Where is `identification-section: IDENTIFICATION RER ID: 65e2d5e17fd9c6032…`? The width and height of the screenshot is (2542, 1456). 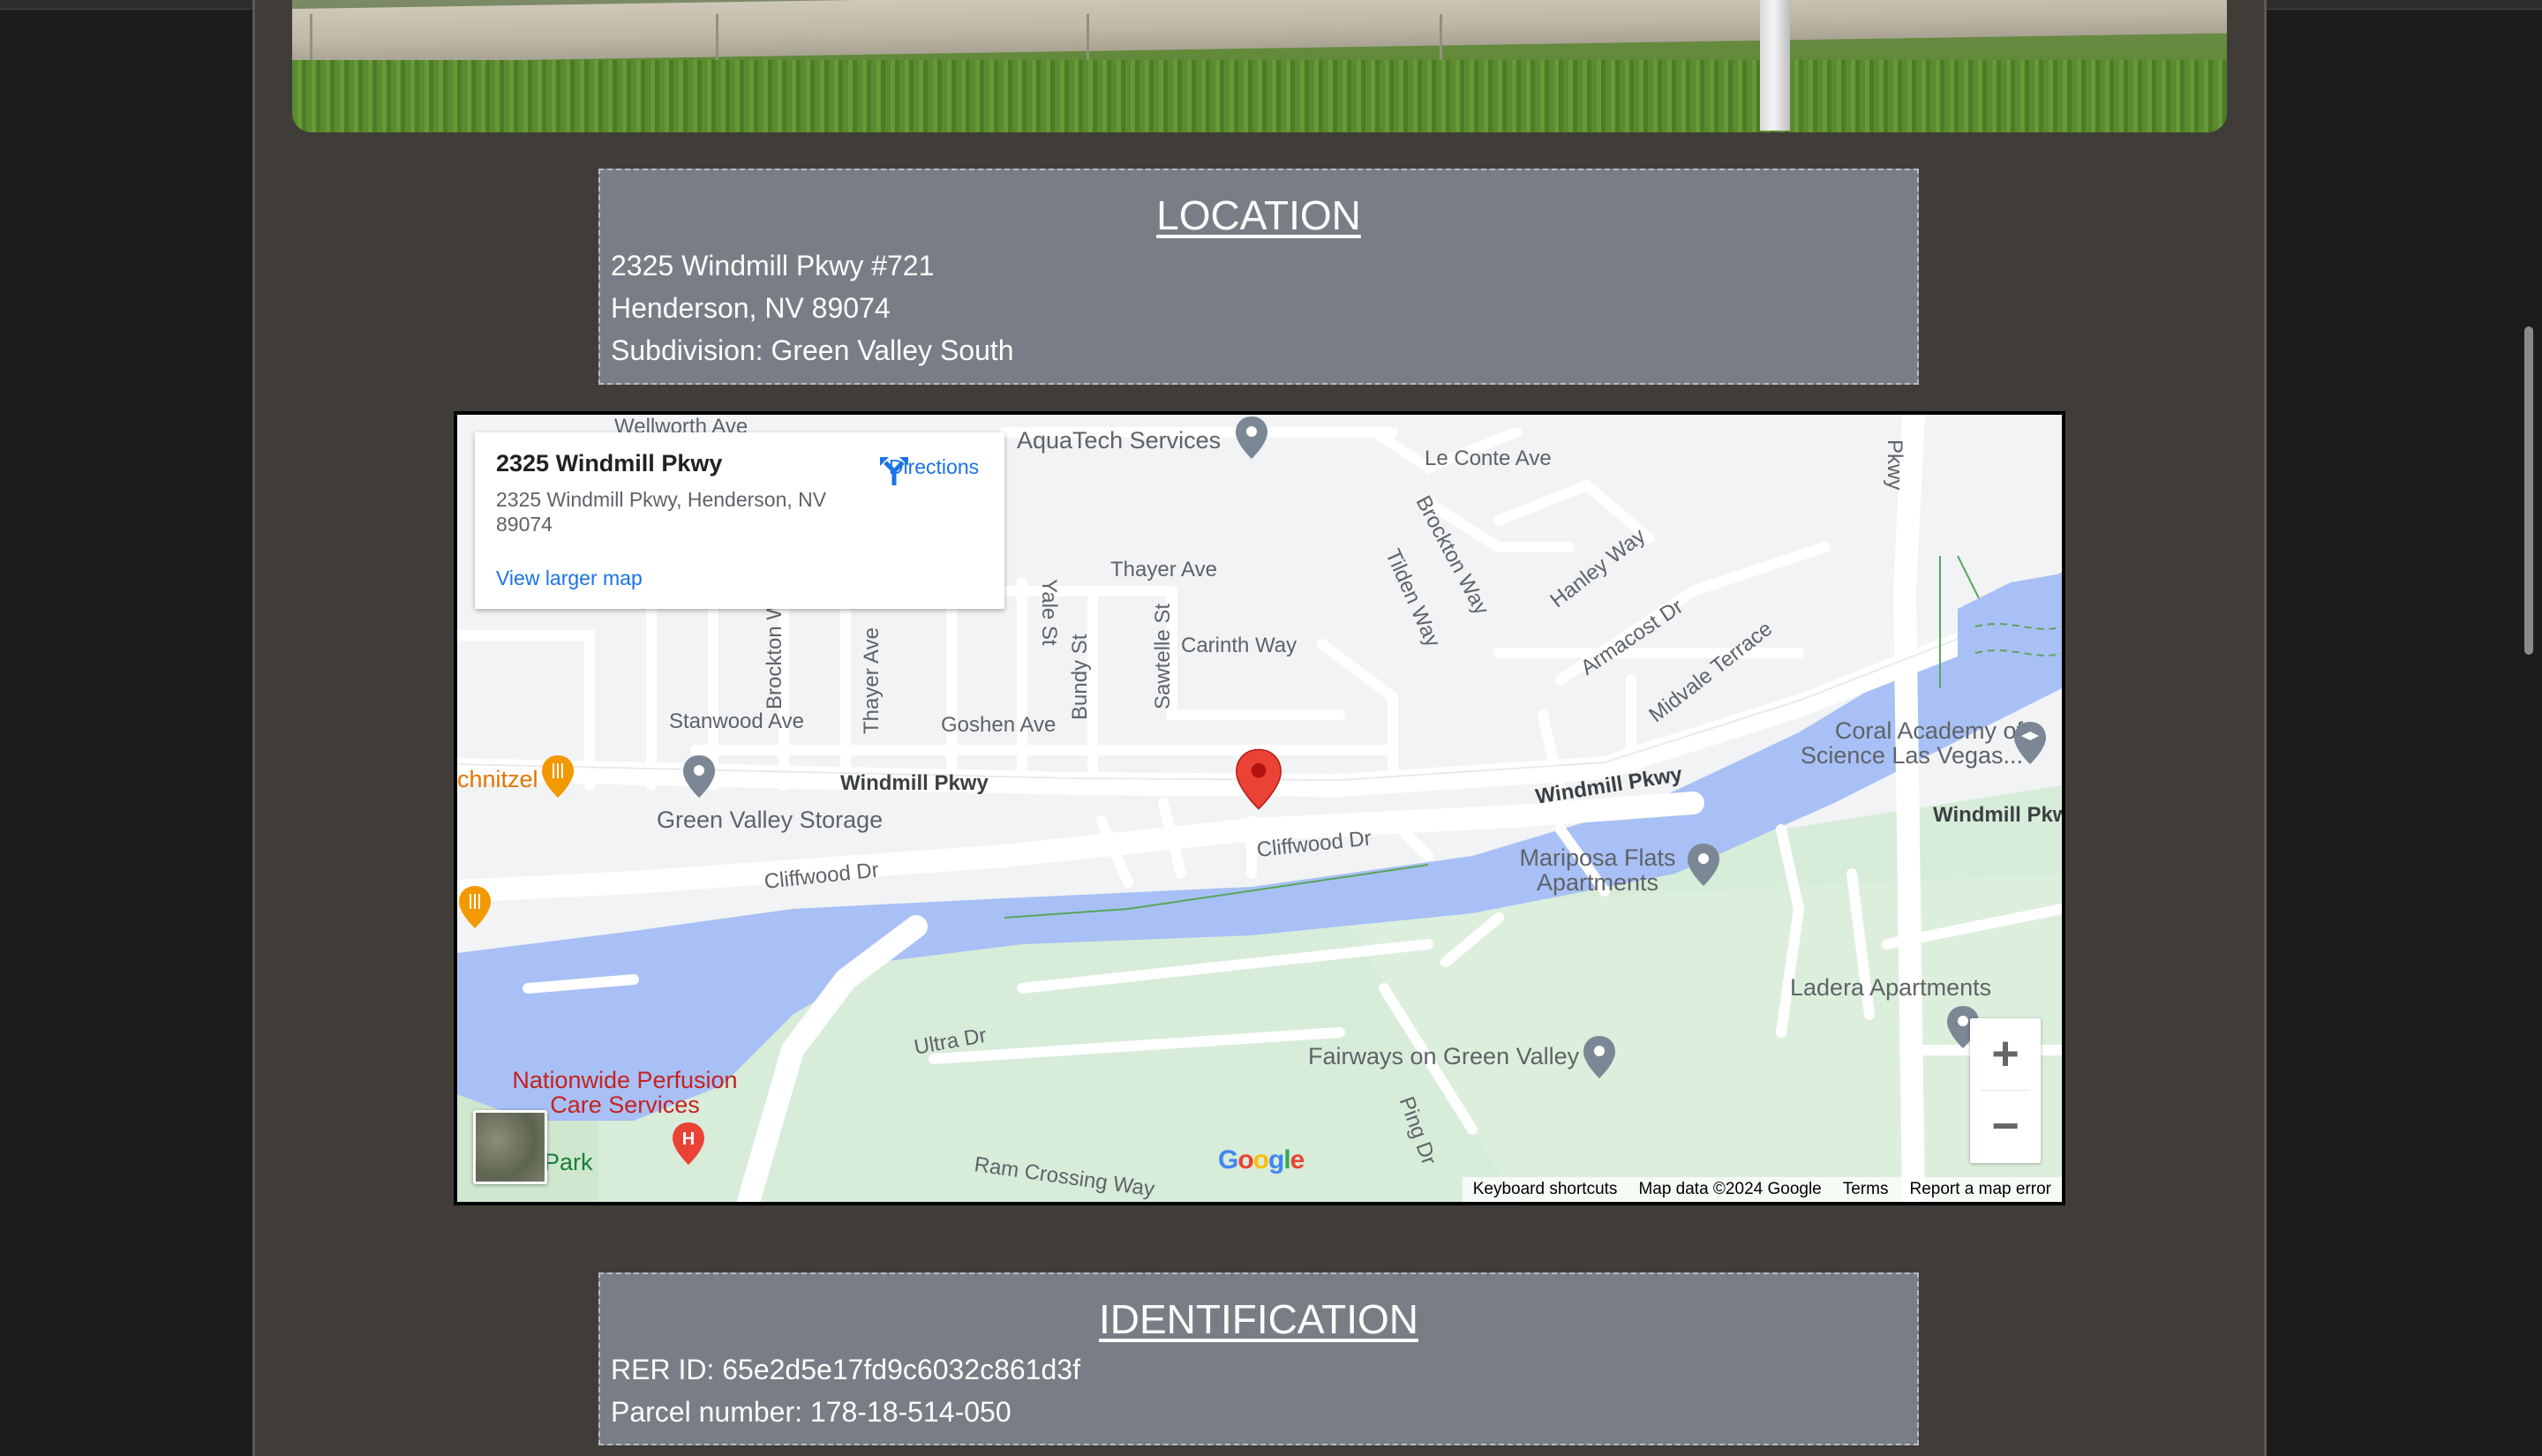
identification-section: IDENTIFICATION RER ID: 65e2d5e17fd9c6032… is located at coordinates (1258, 1358).